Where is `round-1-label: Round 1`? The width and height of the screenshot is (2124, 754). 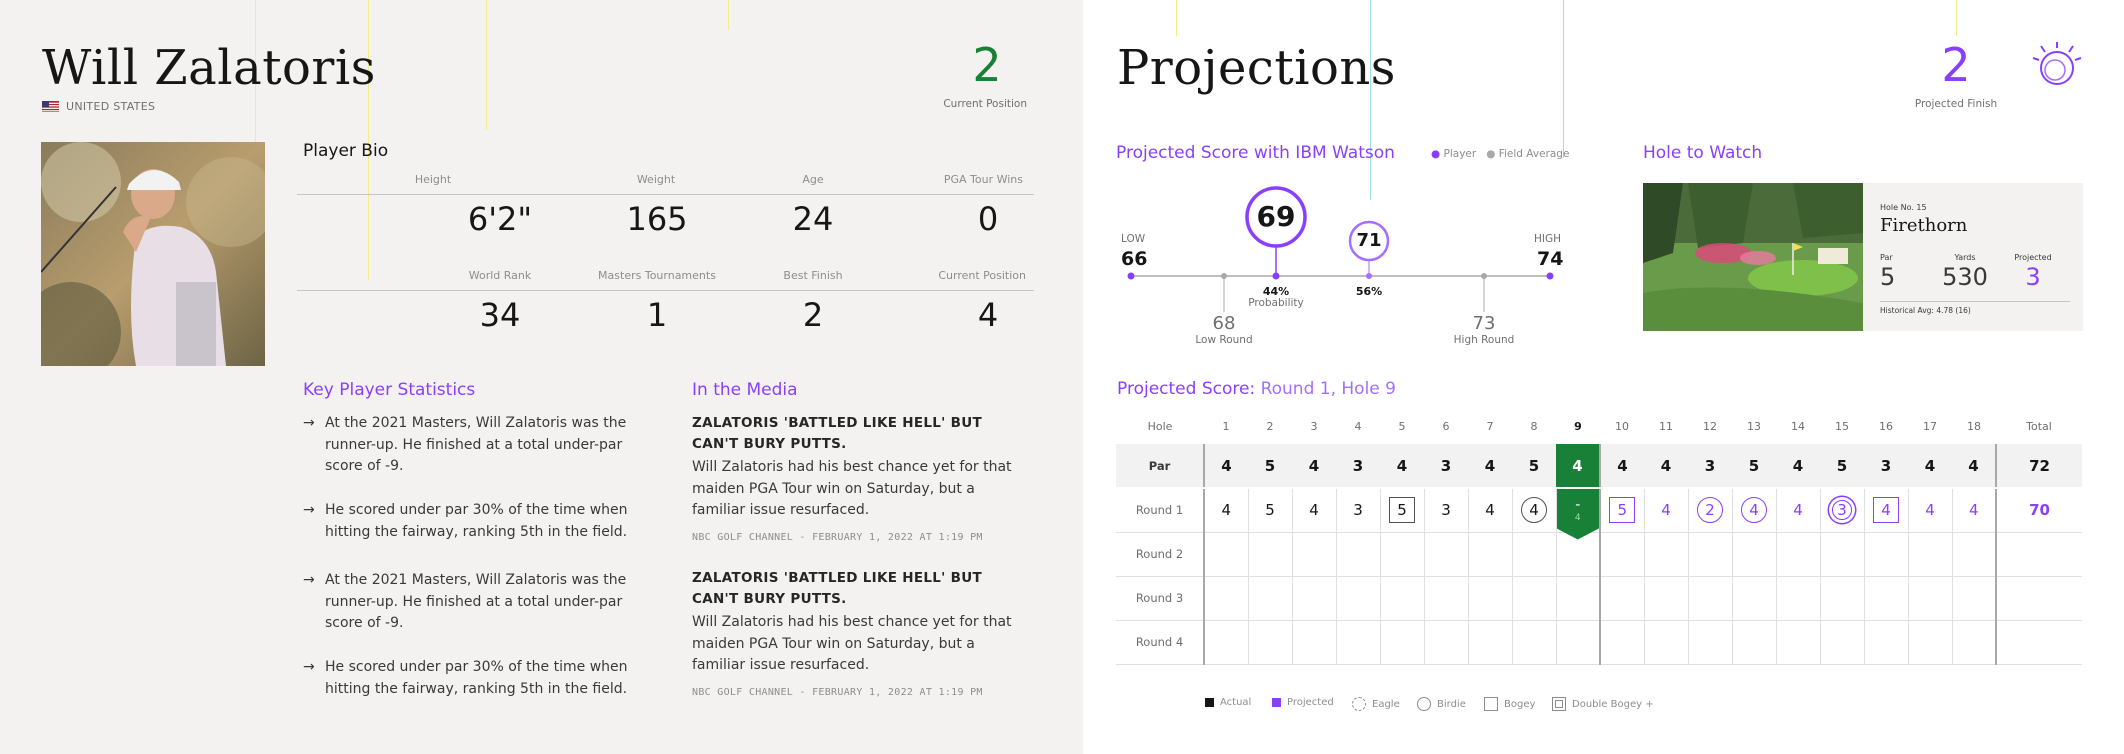 round-1-label: Round 1 is located at coordinates (1160, 510).